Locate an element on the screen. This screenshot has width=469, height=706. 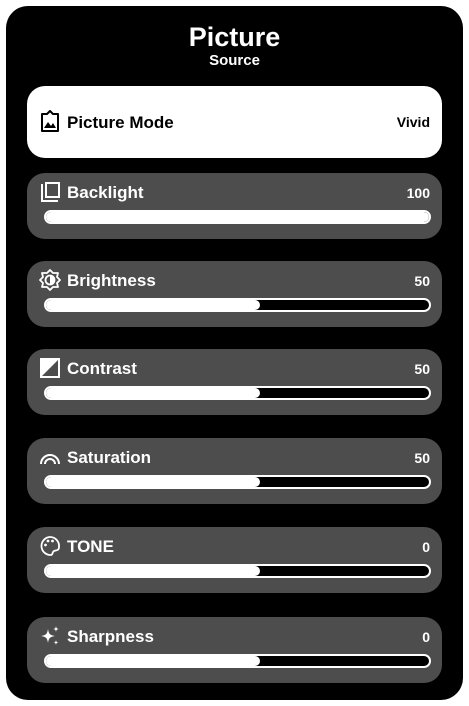
backlight-slider is located at coordinates (237, 217).